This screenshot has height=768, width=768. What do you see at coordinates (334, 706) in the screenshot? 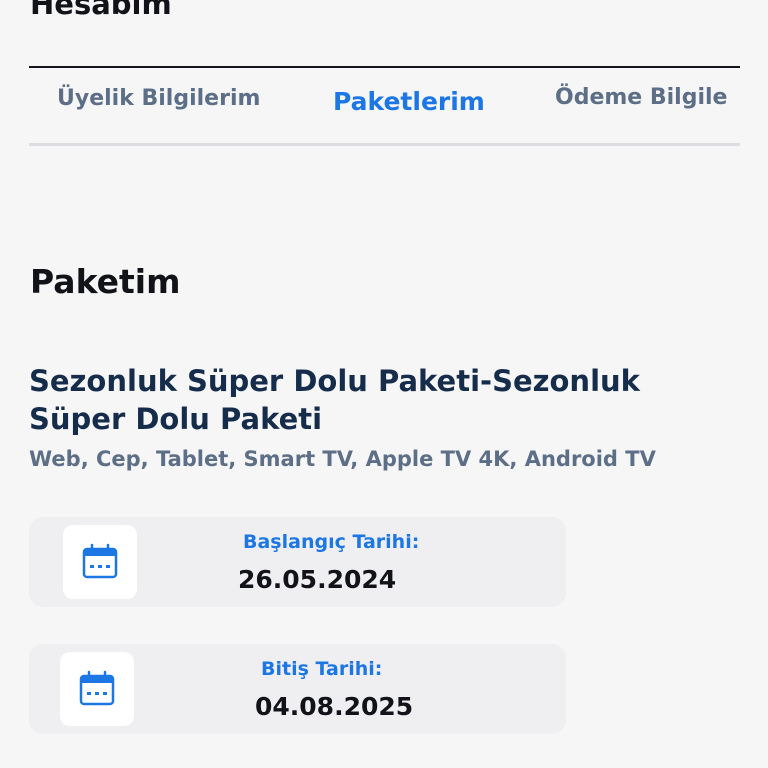
I see `end-date-value: 04.08.2025` at bounding box center [334, 706].